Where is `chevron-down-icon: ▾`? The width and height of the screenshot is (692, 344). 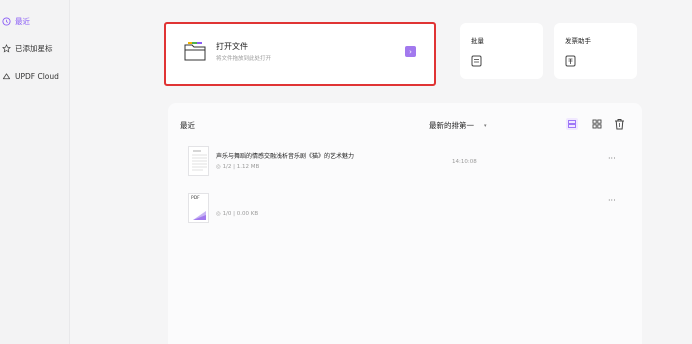 chevron-down-icon: ▾ is located at coordinates (485, 125).